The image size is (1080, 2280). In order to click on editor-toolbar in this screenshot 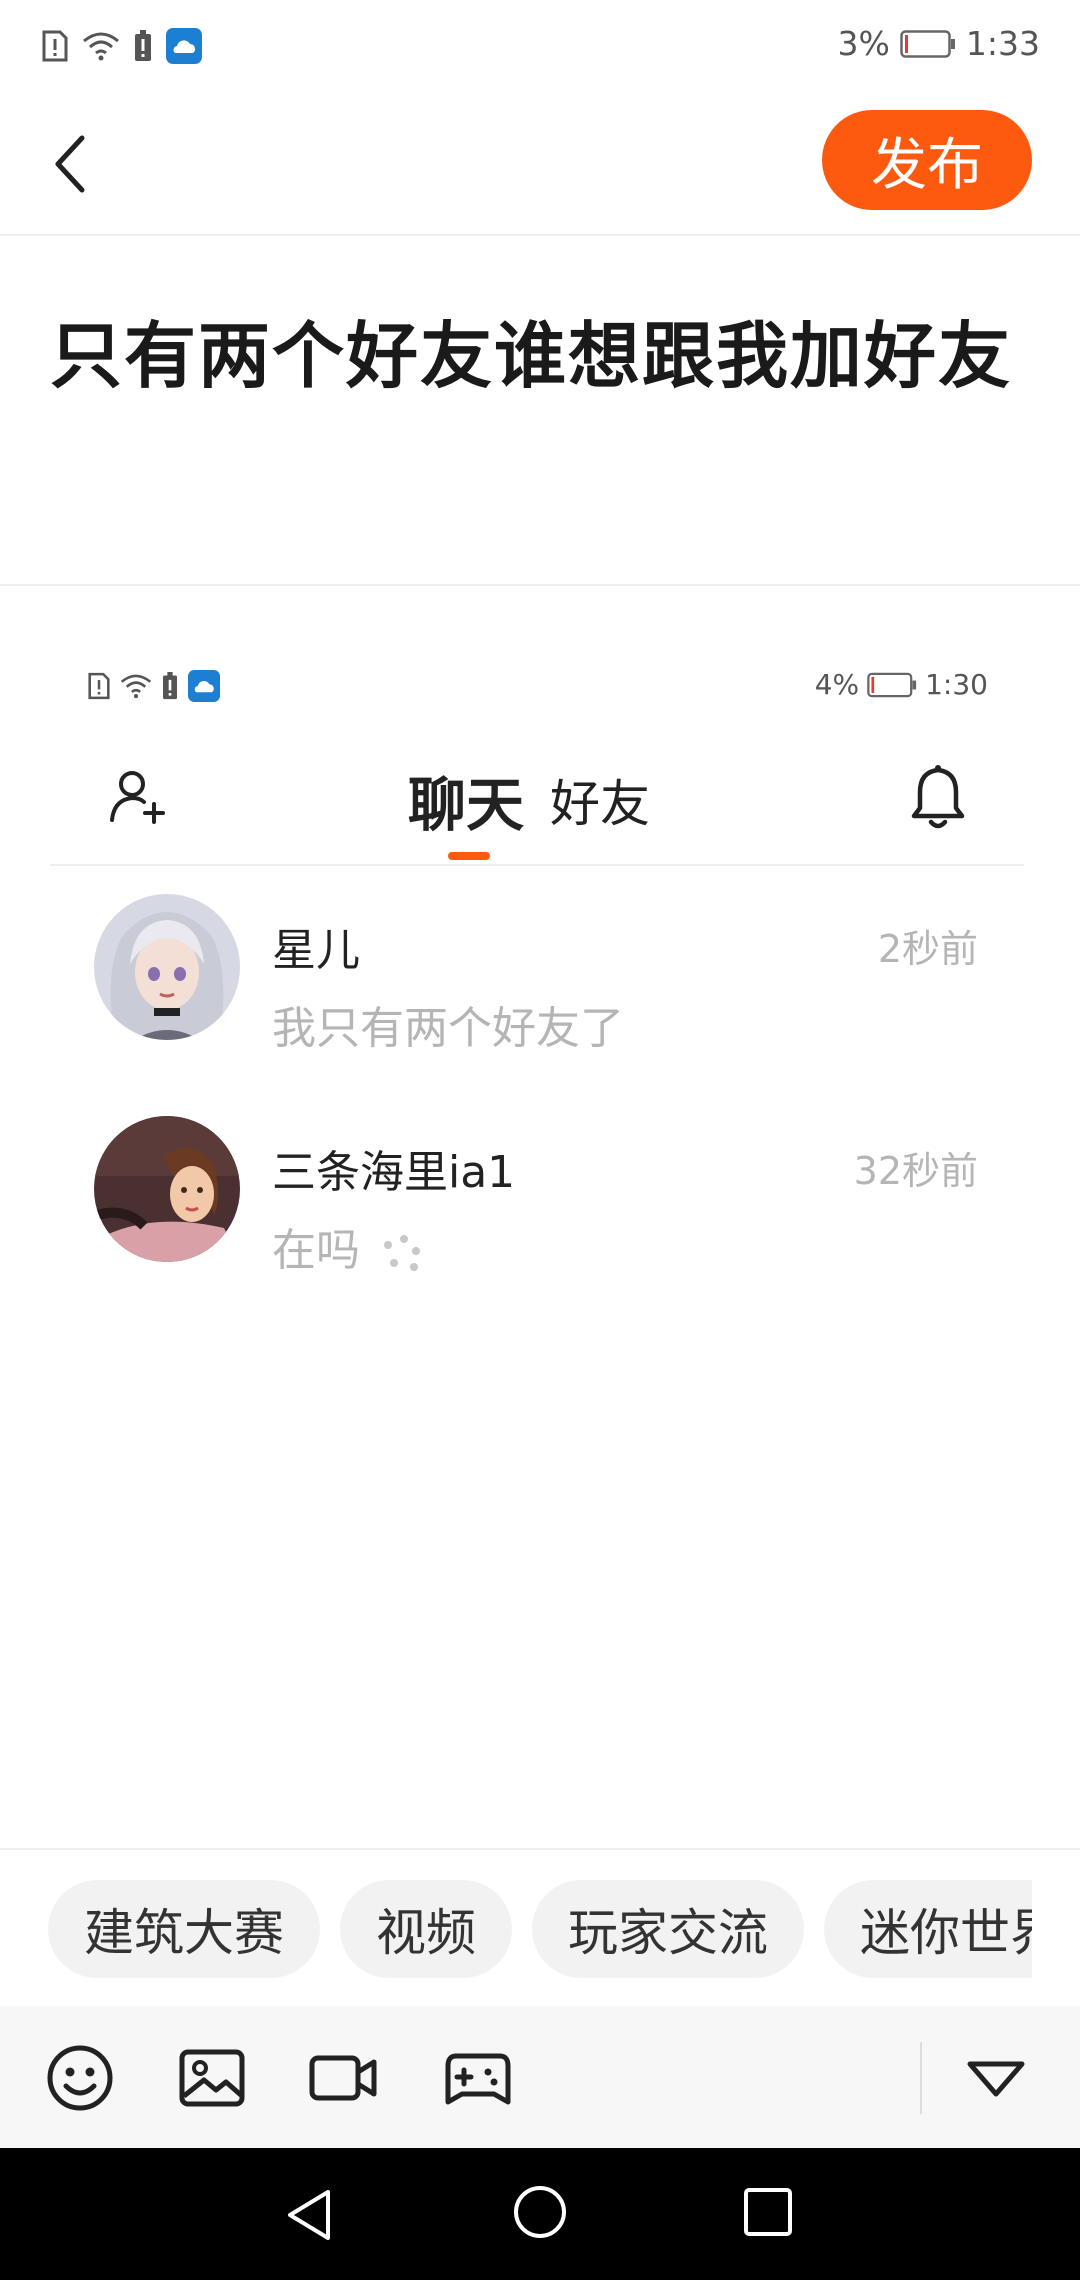, I will do `click(540, 2077)`.